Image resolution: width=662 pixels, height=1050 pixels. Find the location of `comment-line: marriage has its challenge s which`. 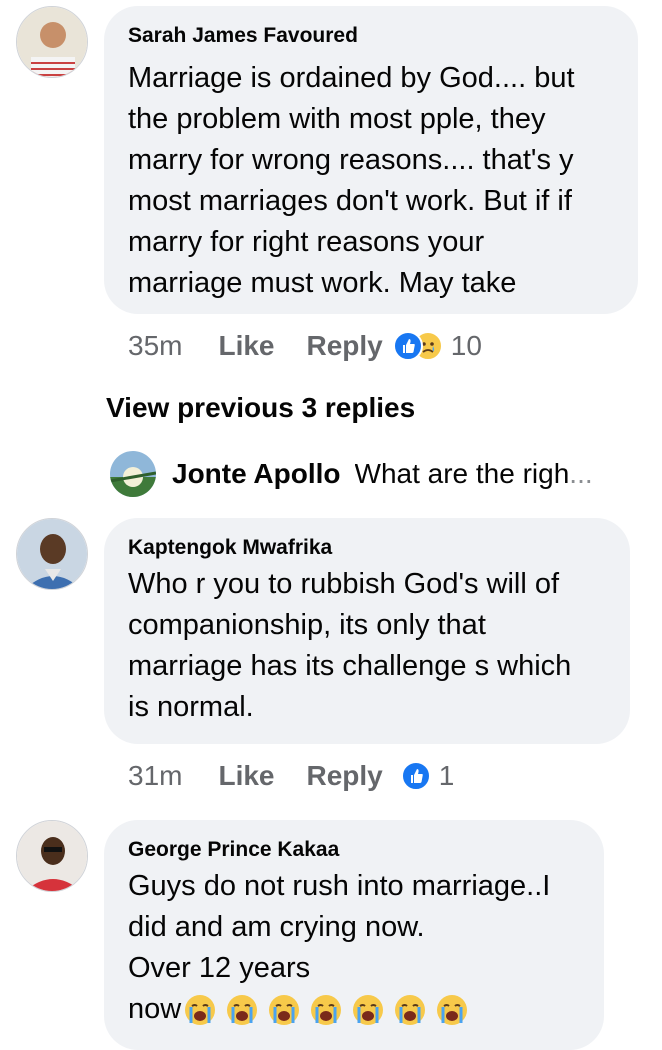

comment-line: marriage has its challenge s which is located at coordinates (350, 666).